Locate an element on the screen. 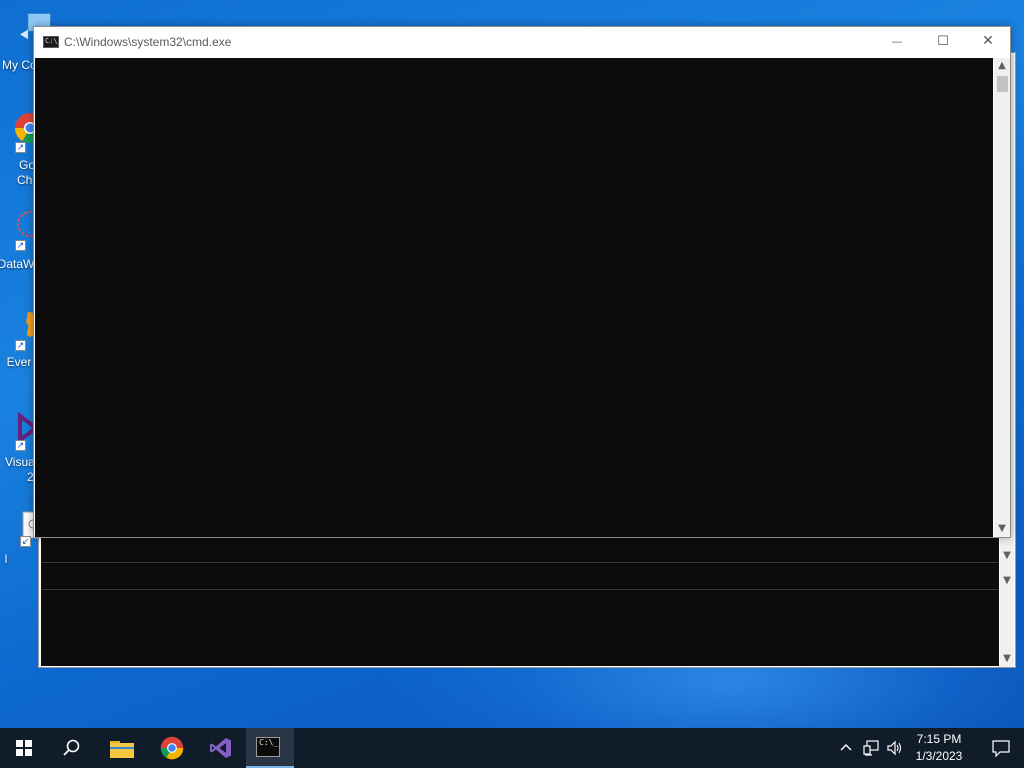 This screenshot has width=1024, height=768. minimize-button: — is located at coordinates (897, 42).